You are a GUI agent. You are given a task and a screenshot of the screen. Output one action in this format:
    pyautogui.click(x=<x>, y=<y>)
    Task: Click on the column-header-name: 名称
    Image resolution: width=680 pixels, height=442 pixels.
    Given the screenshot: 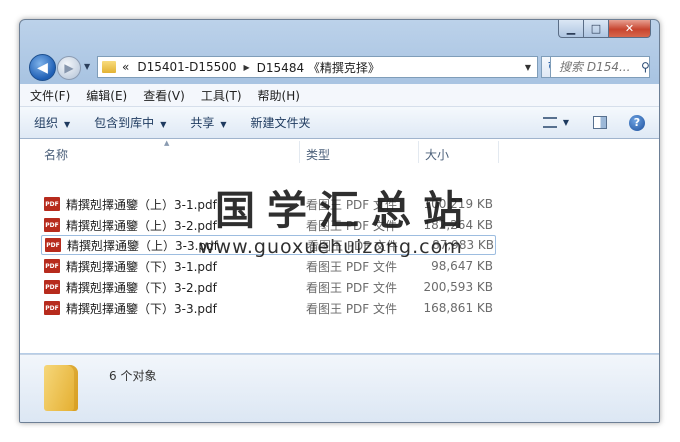 What is the action you would take?
    pyautogui.click(x=56, y=154)
    